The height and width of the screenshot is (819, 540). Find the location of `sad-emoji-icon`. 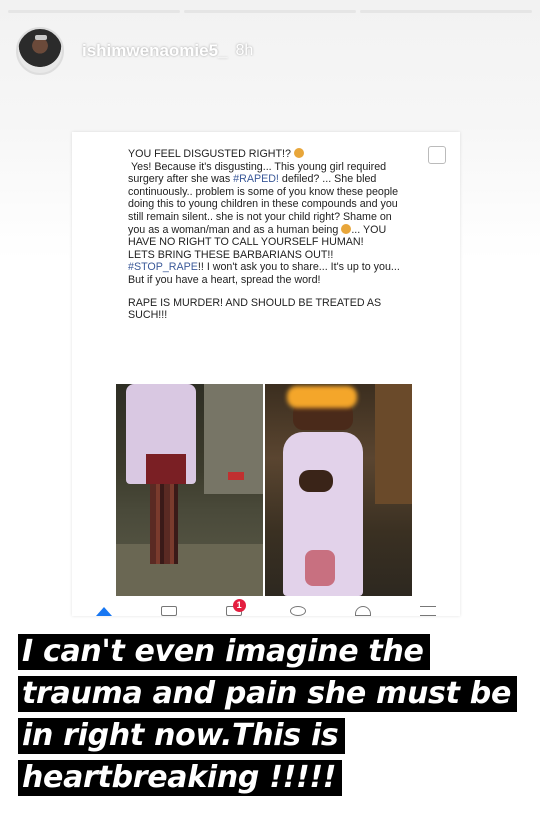

sad-emoji-icon is located at coordinates (298, 153).